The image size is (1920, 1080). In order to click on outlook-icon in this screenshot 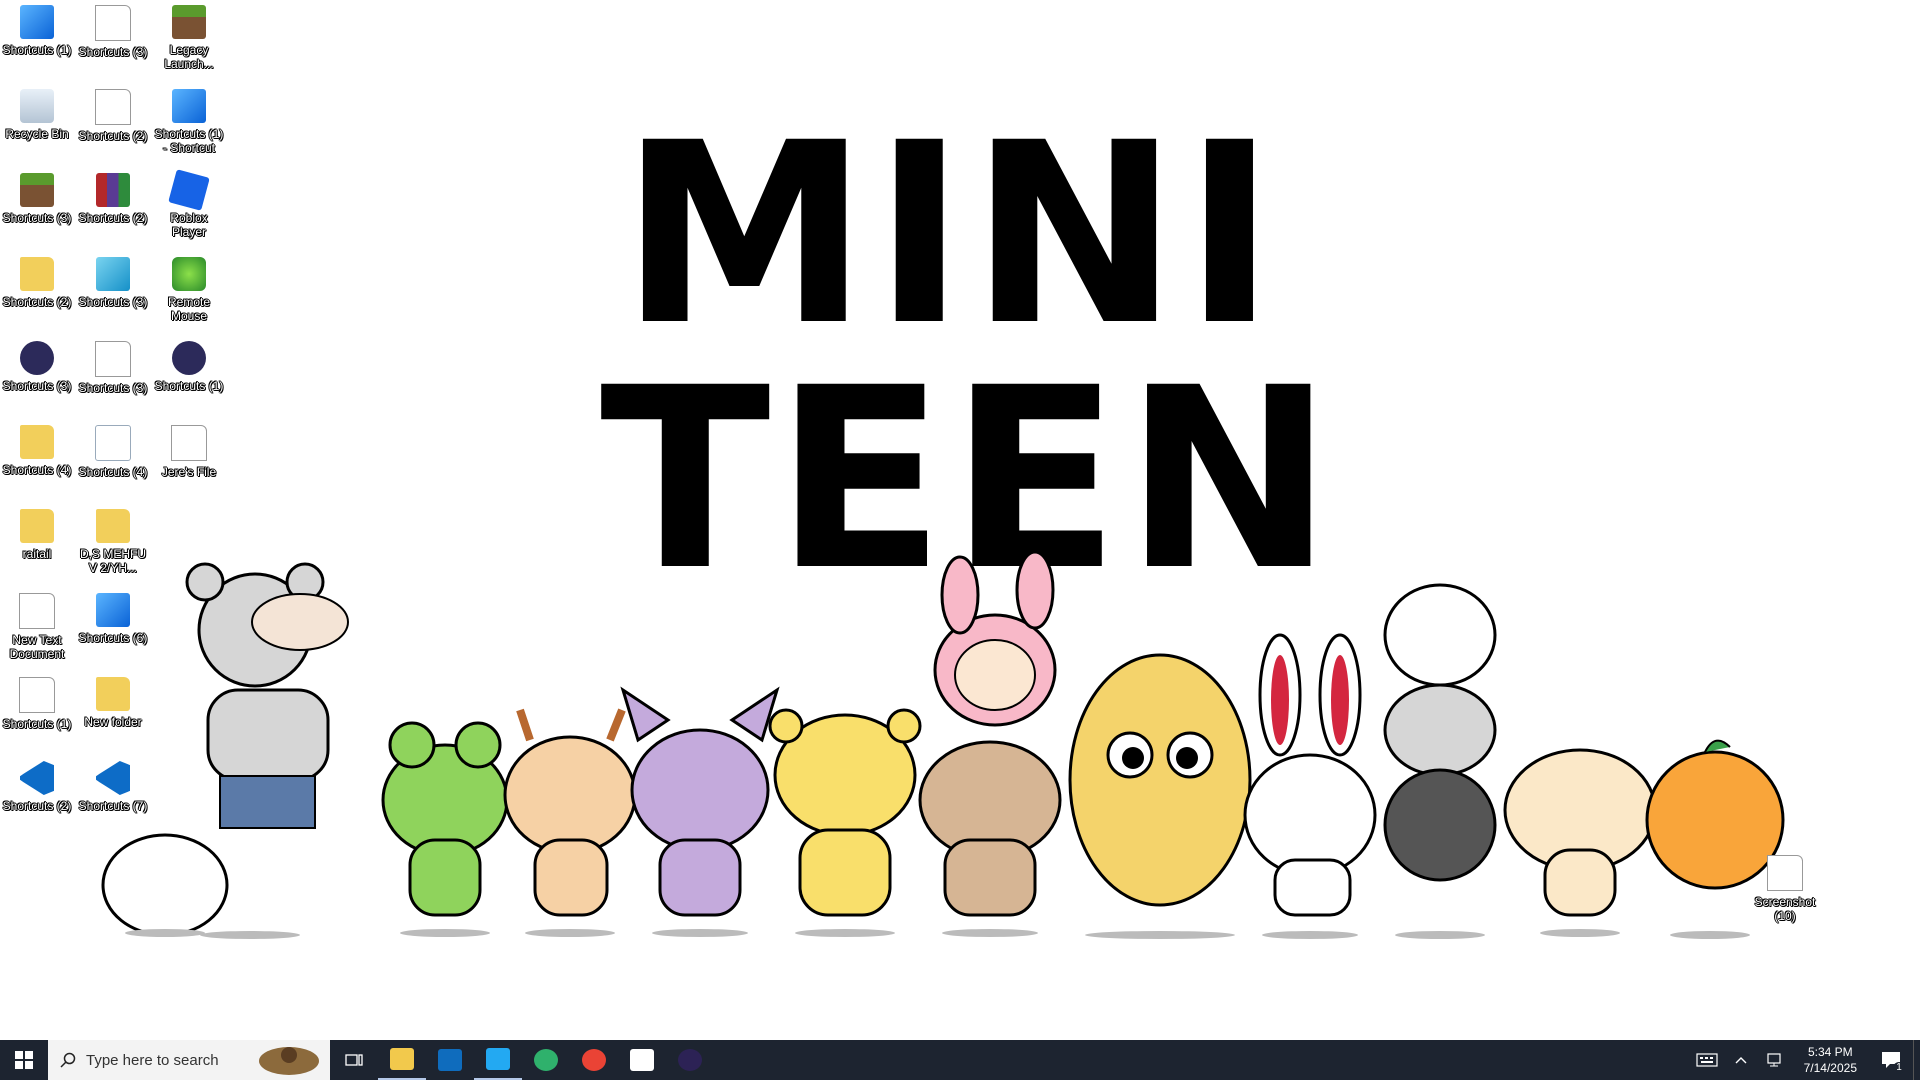, I will do `click(450, 1060)`.